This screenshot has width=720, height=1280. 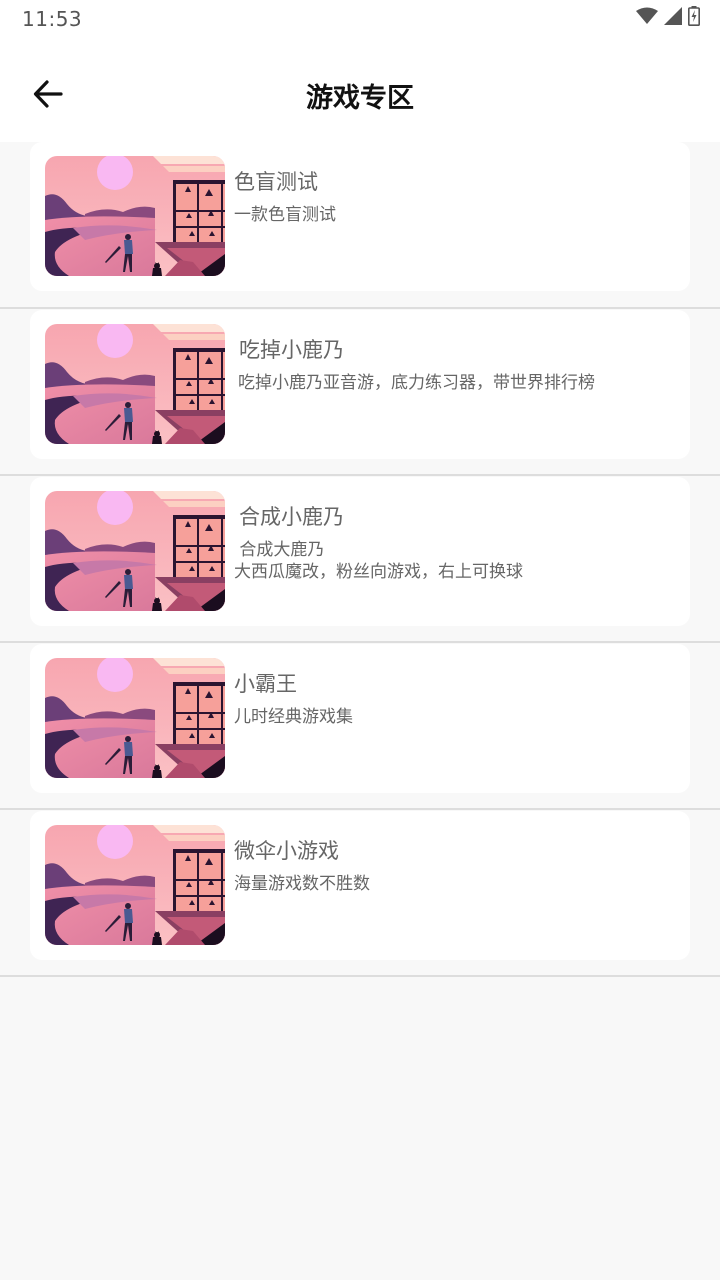 I want to click on game-description: 儿时经典游戏集, so click(x=293, y=717).